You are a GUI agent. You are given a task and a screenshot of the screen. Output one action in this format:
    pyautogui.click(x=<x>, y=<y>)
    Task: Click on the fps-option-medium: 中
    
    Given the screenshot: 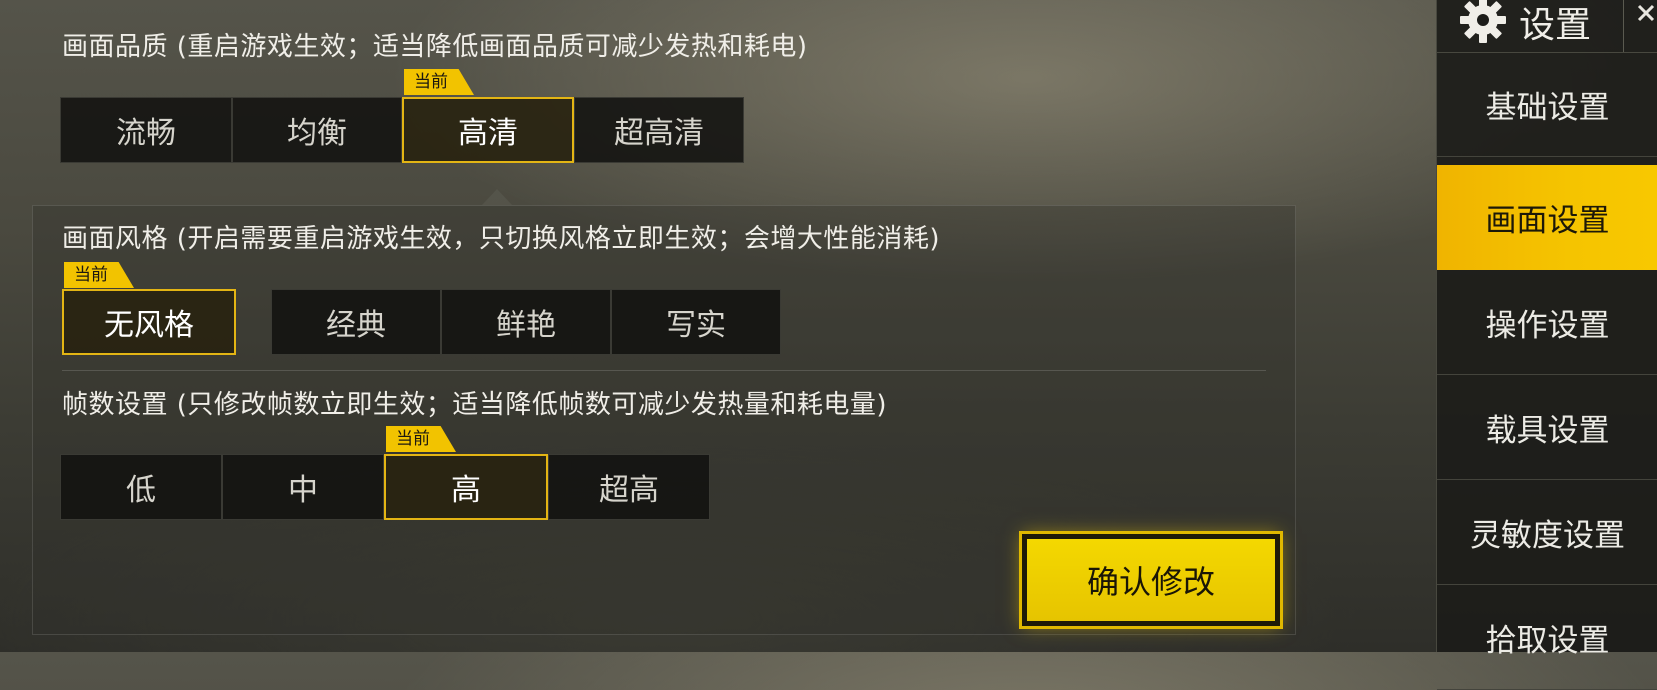 What is the action you would take?
    pyautogui.click(x=303, y=487)
    